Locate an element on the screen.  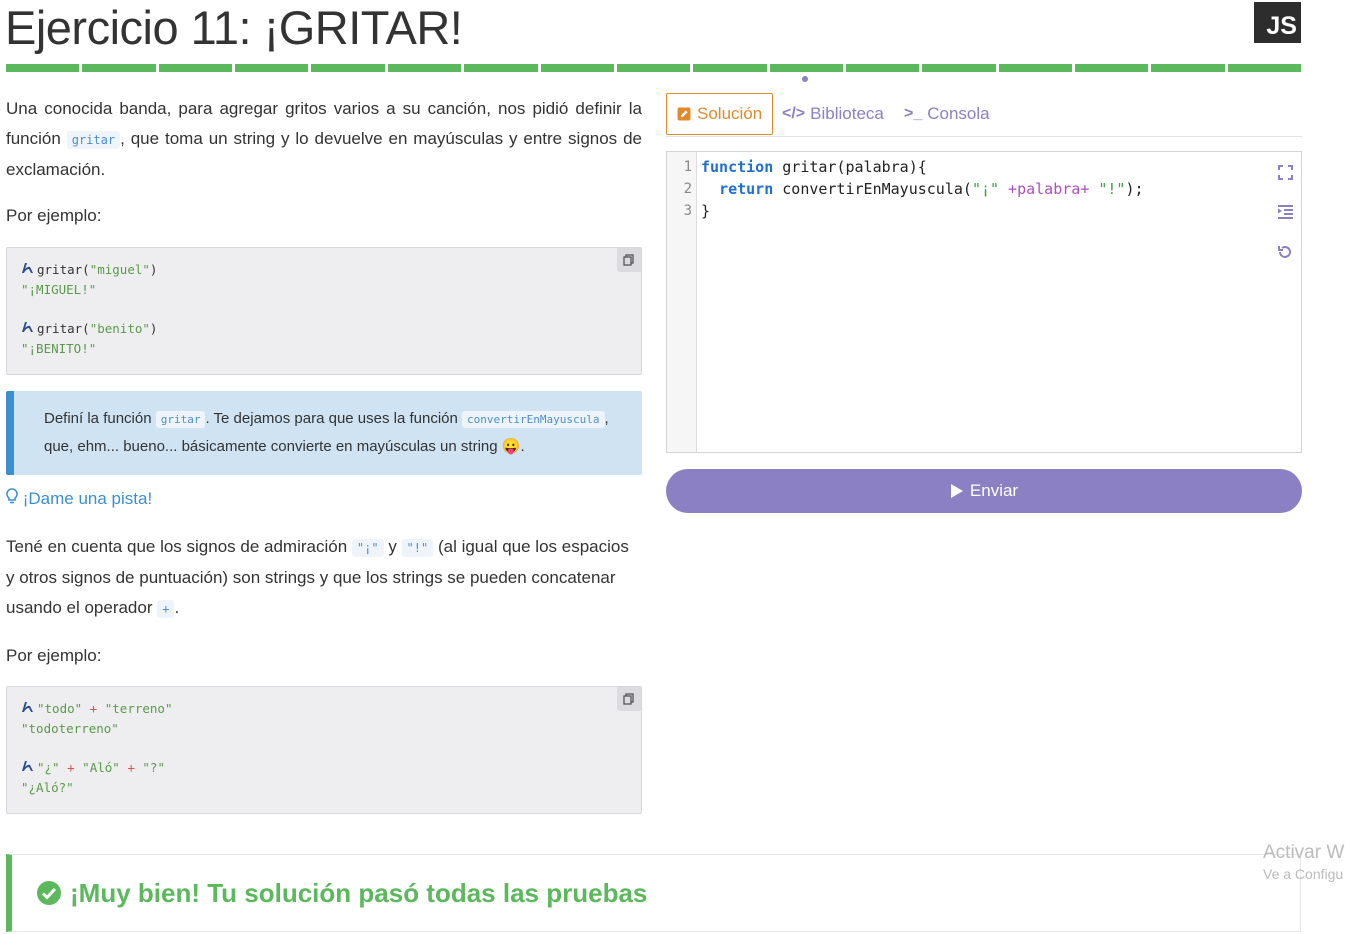
indent-icon is located at coordinates (1285, 212).